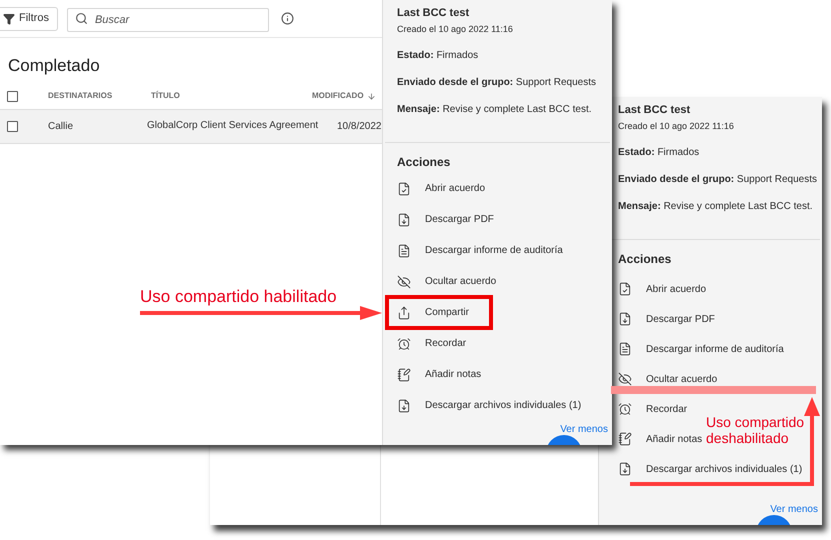 The width and height of the screenshot is (831, 540). I want to click on table-cell-text: Callie, so click(61, 127).